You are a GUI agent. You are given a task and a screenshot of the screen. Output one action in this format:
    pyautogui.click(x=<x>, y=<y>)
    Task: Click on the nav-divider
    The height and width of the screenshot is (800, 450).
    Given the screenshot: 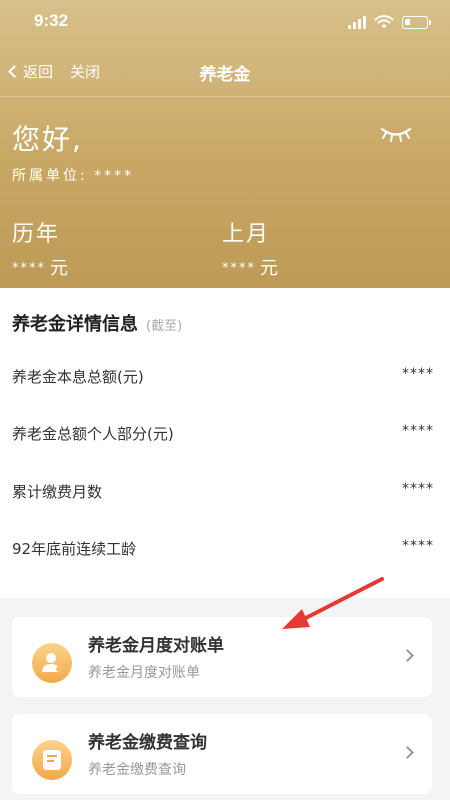 What is the action you would take?
    pyautogui.click(x=225, y=96)
    